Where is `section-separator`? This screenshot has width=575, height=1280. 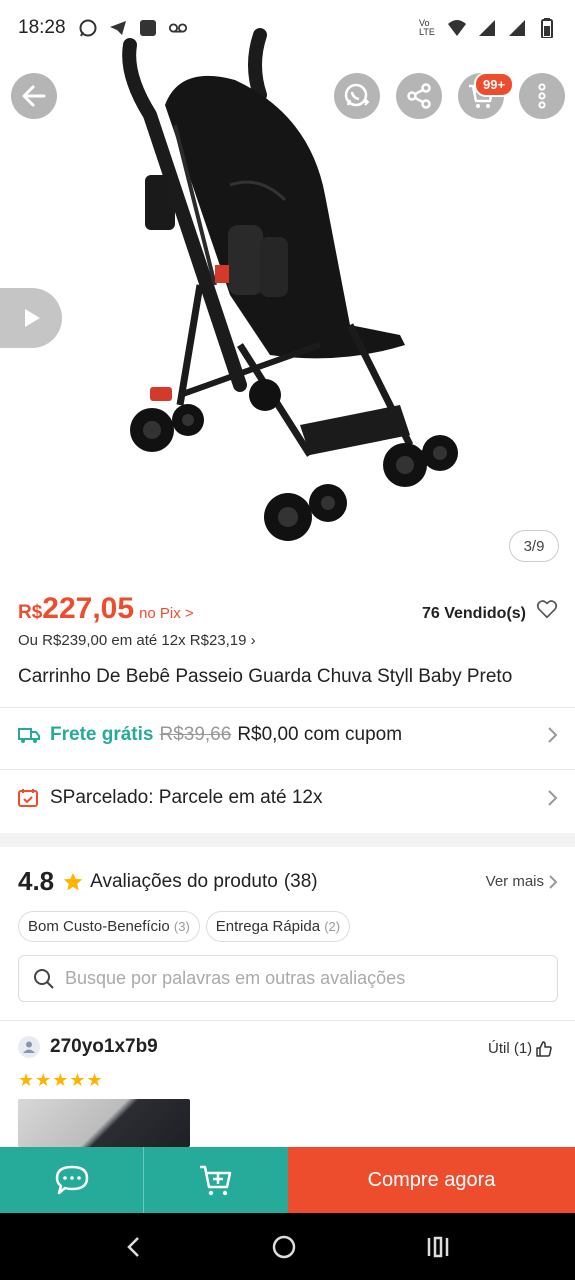
section-separator is located at coordinates (287, 840).